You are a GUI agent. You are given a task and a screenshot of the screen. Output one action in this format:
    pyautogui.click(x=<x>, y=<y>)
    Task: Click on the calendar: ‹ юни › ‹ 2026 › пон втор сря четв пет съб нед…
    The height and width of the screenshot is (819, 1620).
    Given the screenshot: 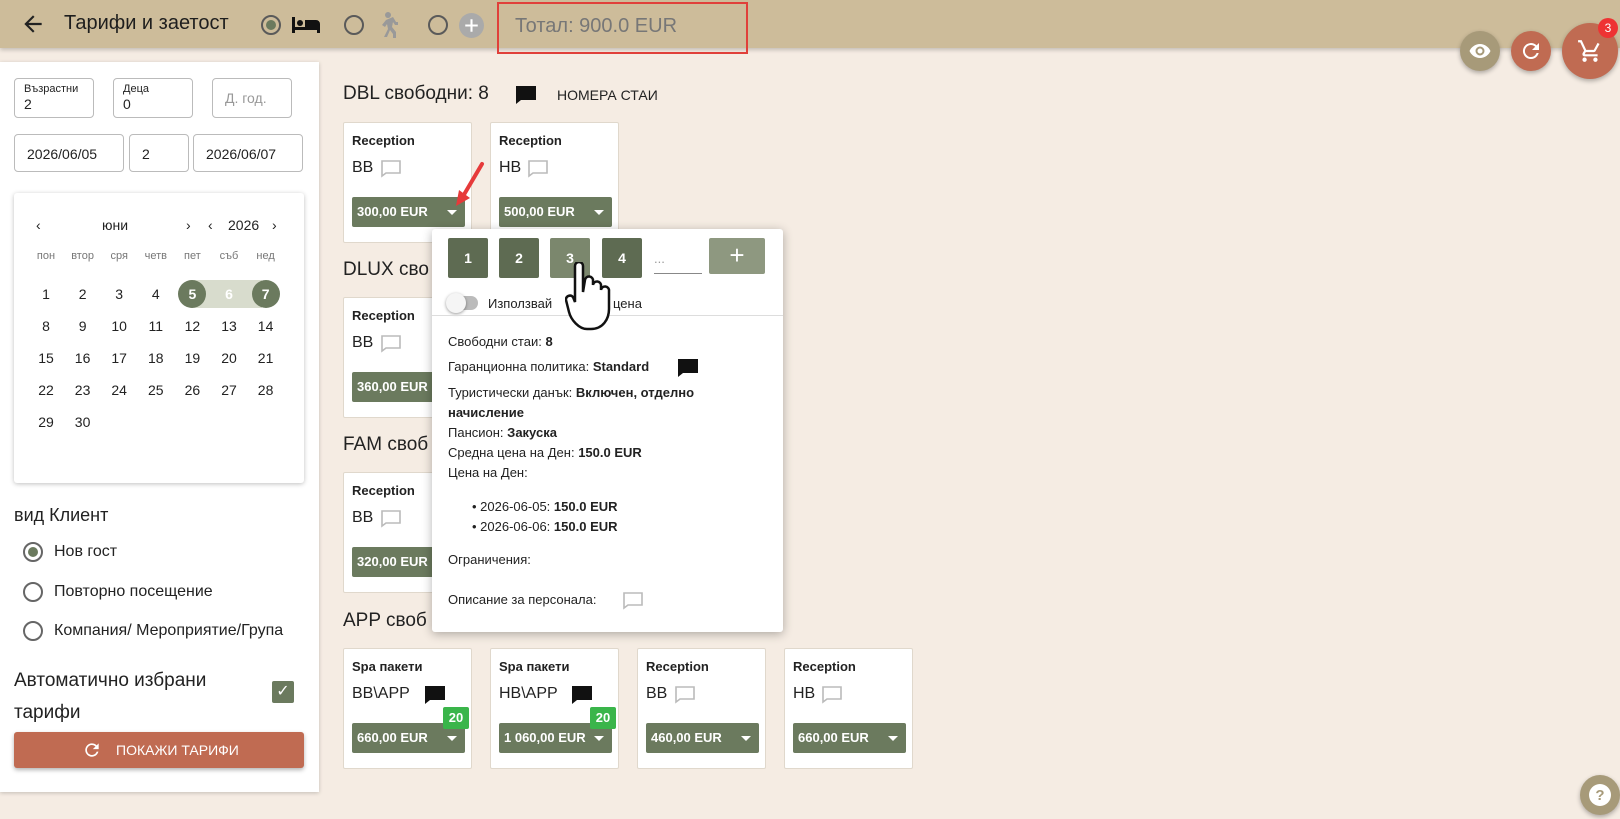 What is the action you would take?
    pyautogui.click(x=159, y=338)
    